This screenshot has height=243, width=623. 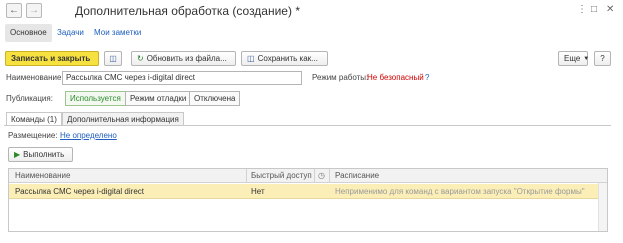 I want to click on cell-name: Рассылка СМС через i-digital direct, so click(x=79, y=191).